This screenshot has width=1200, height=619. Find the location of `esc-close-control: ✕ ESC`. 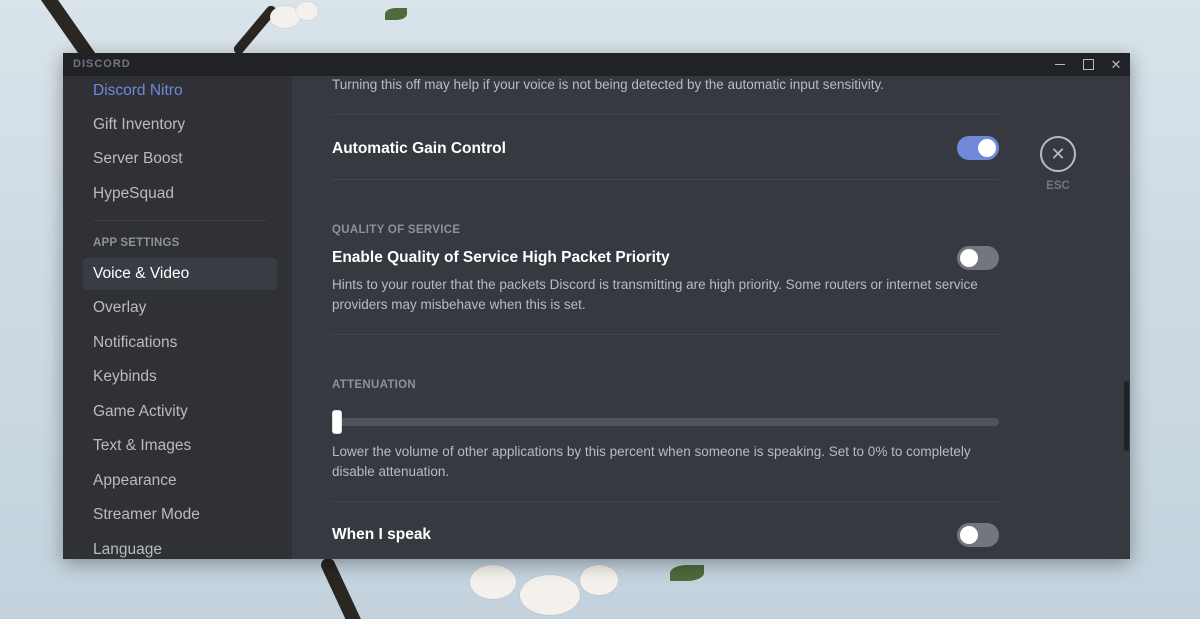

esc-close-control: ✕ ESC is located at coordinates (1058, 164).